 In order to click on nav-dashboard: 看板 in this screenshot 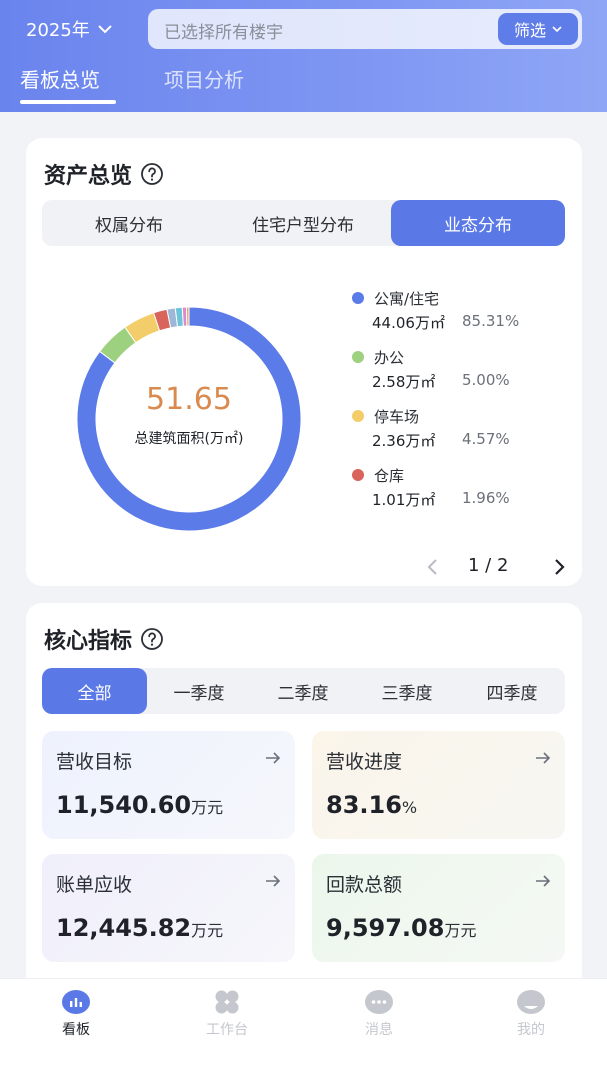, I will do `click(76, 1019)`.